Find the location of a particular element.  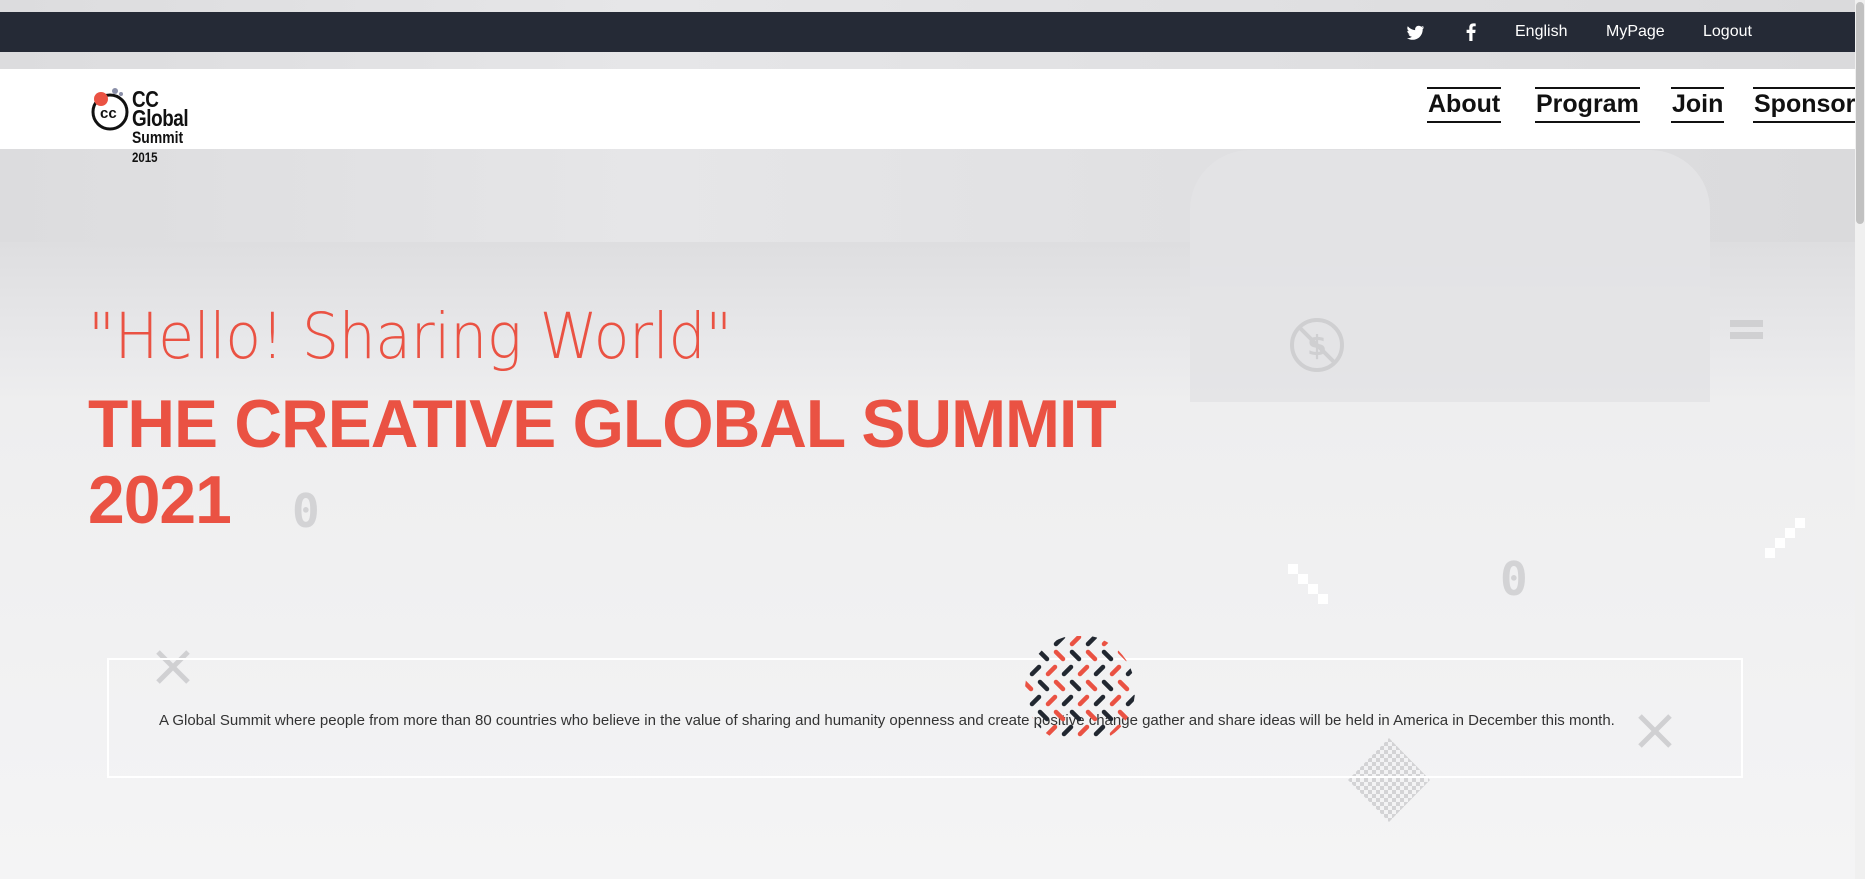

svg-text: cc is located at coordinates (108, 113).